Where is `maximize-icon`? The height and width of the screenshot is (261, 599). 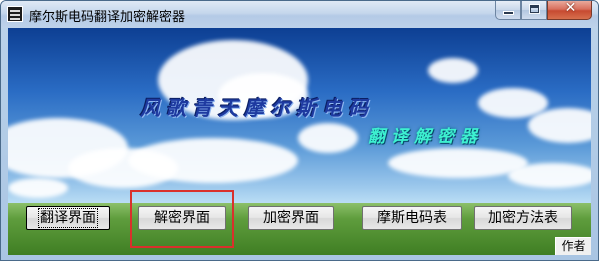 maximize-icon is located at coordinates (534, 9).